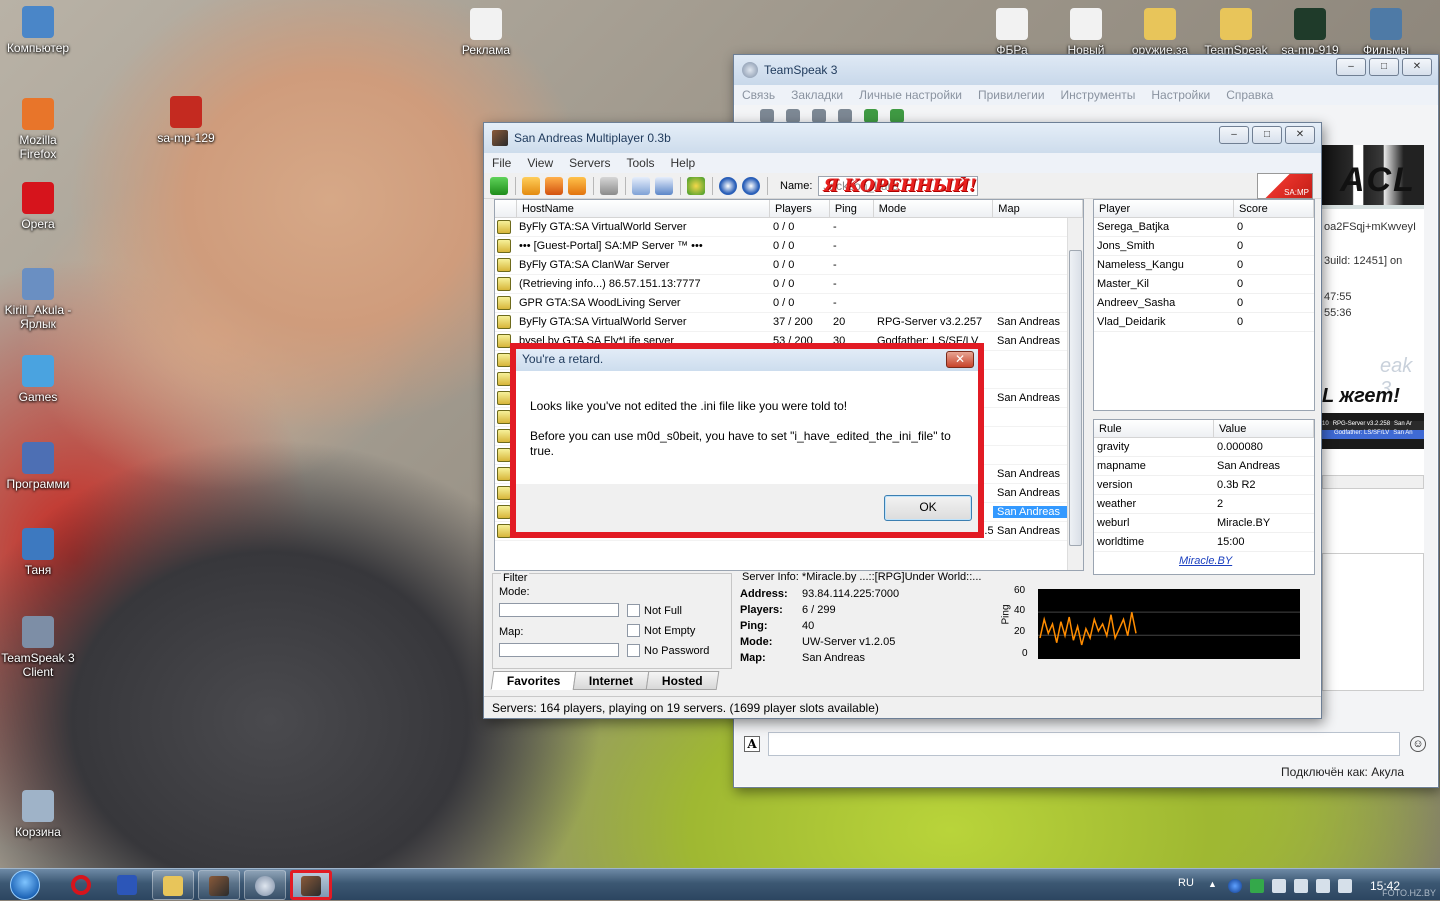 This screenshot has width=1440, height=901. What do you see at coordinates (265, 885) in the screenshot?
I see `teamspeak-taskbar-button` at bounding box center [265, 885].